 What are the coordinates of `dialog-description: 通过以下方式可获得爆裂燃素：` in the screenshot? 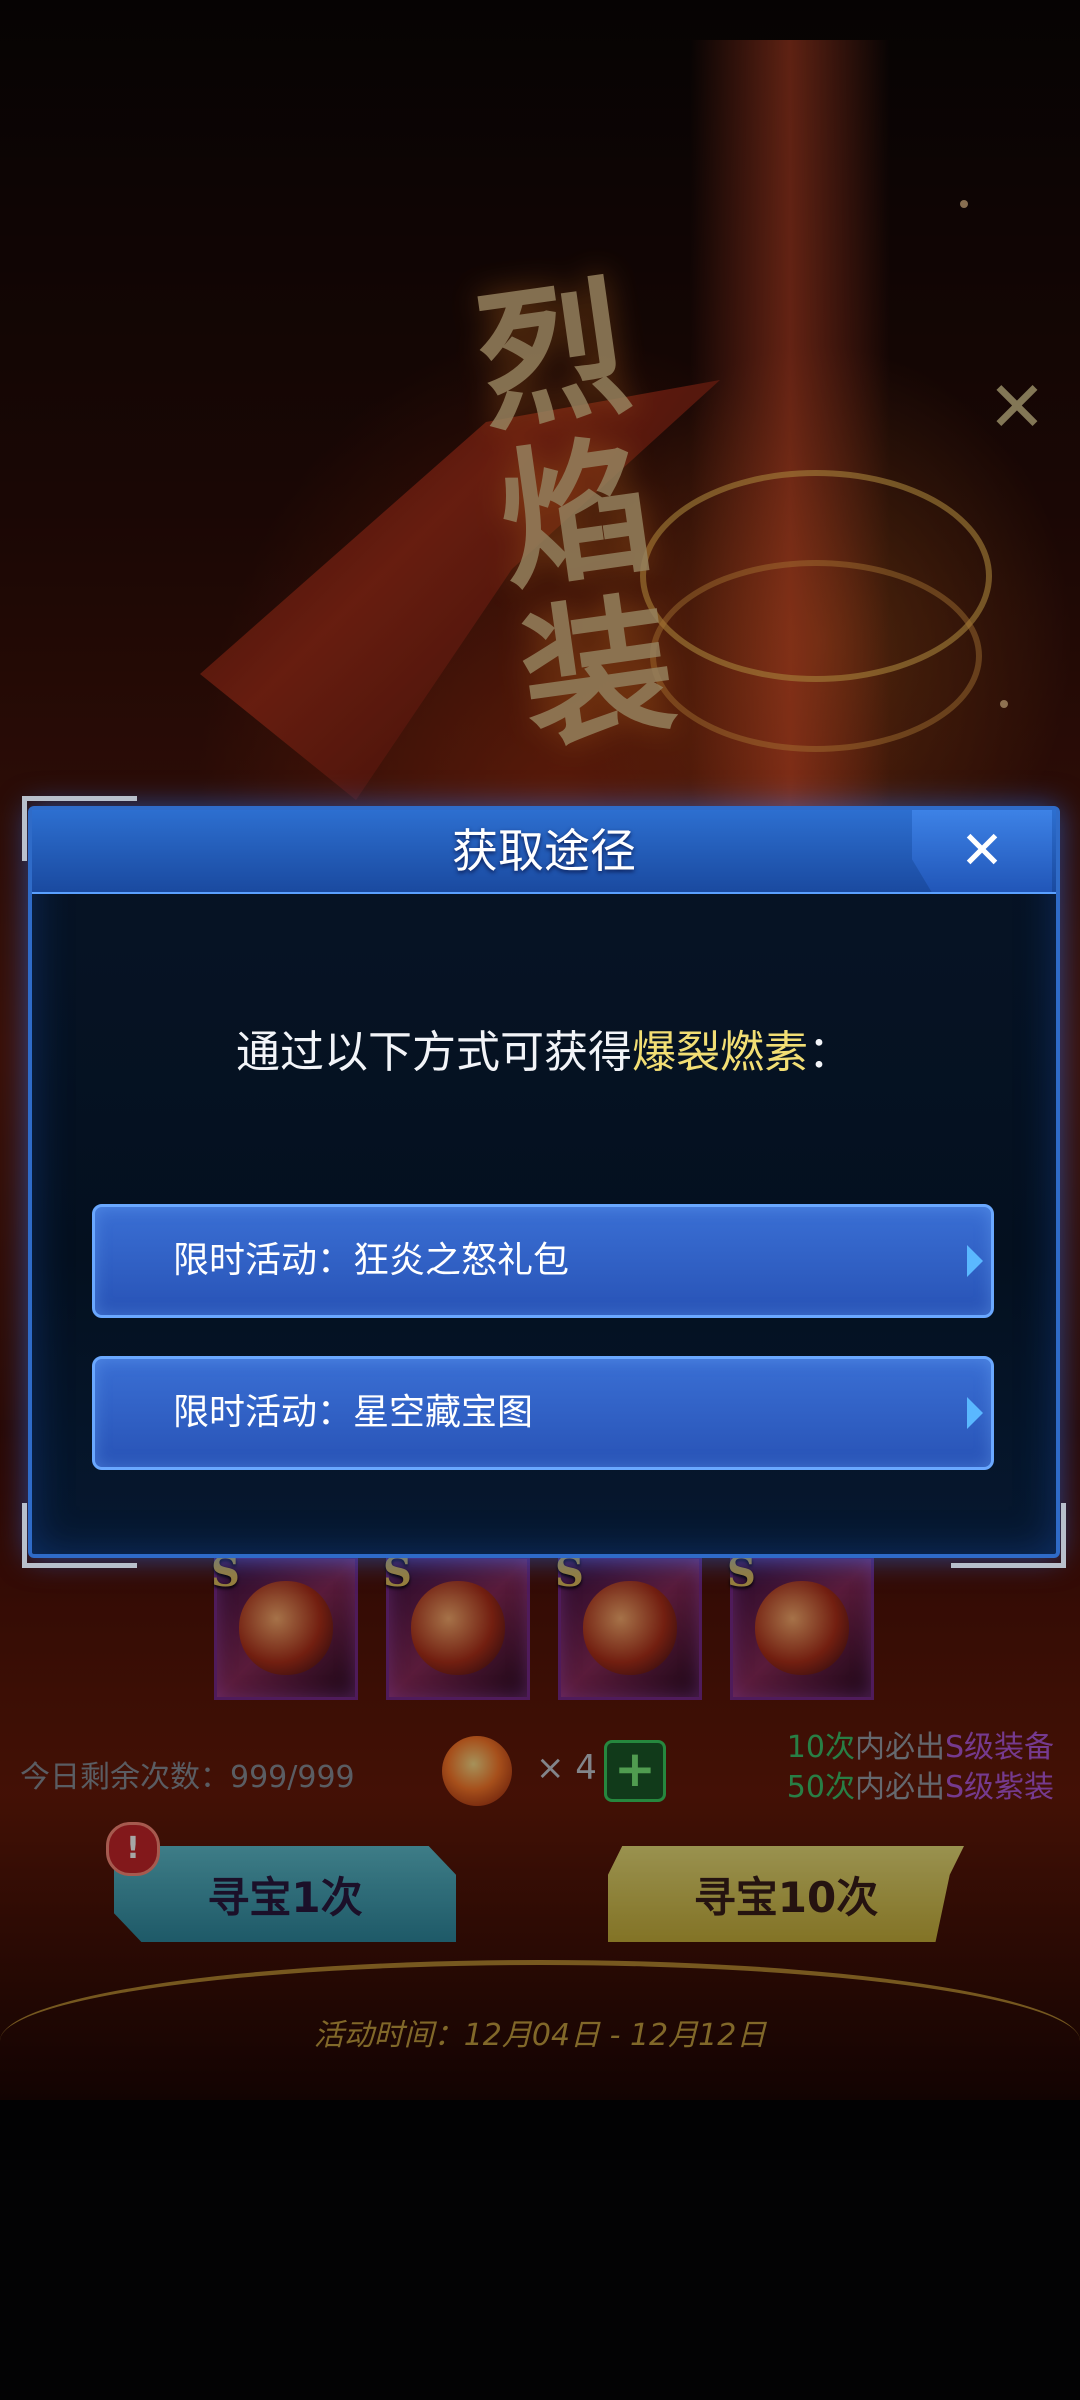 It's located at (544, 1048).